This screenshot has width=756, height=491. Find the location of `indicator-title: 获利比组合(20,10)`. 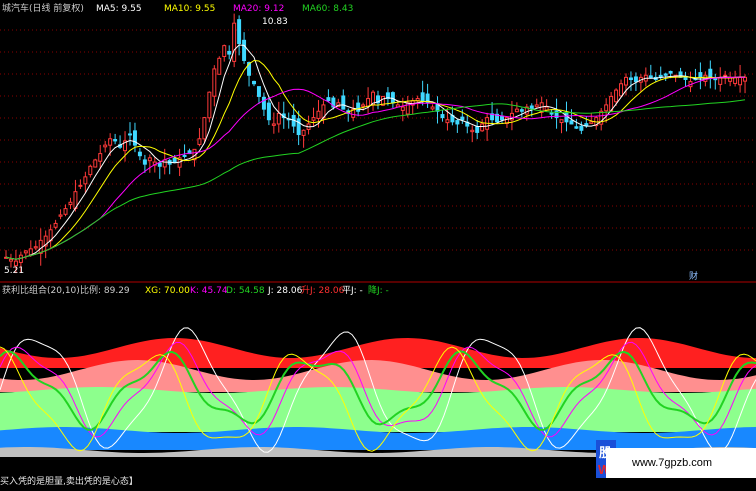

indicator-title: 获利比组合(20,10) is located at coordinates (41, 290).